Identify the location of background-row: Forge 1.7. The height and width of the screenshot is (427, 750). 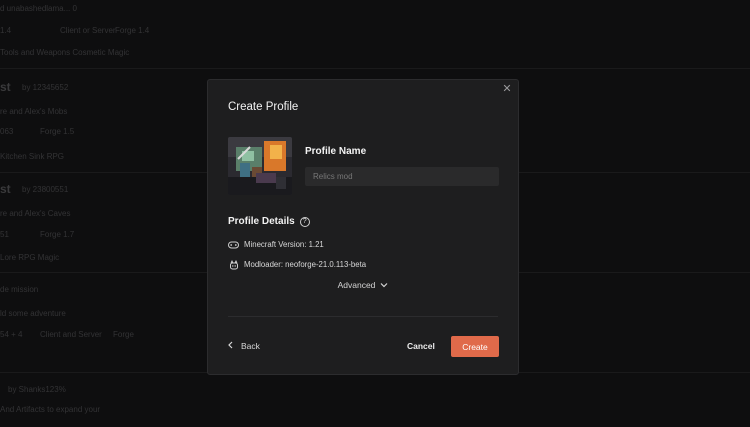
(57, 234).